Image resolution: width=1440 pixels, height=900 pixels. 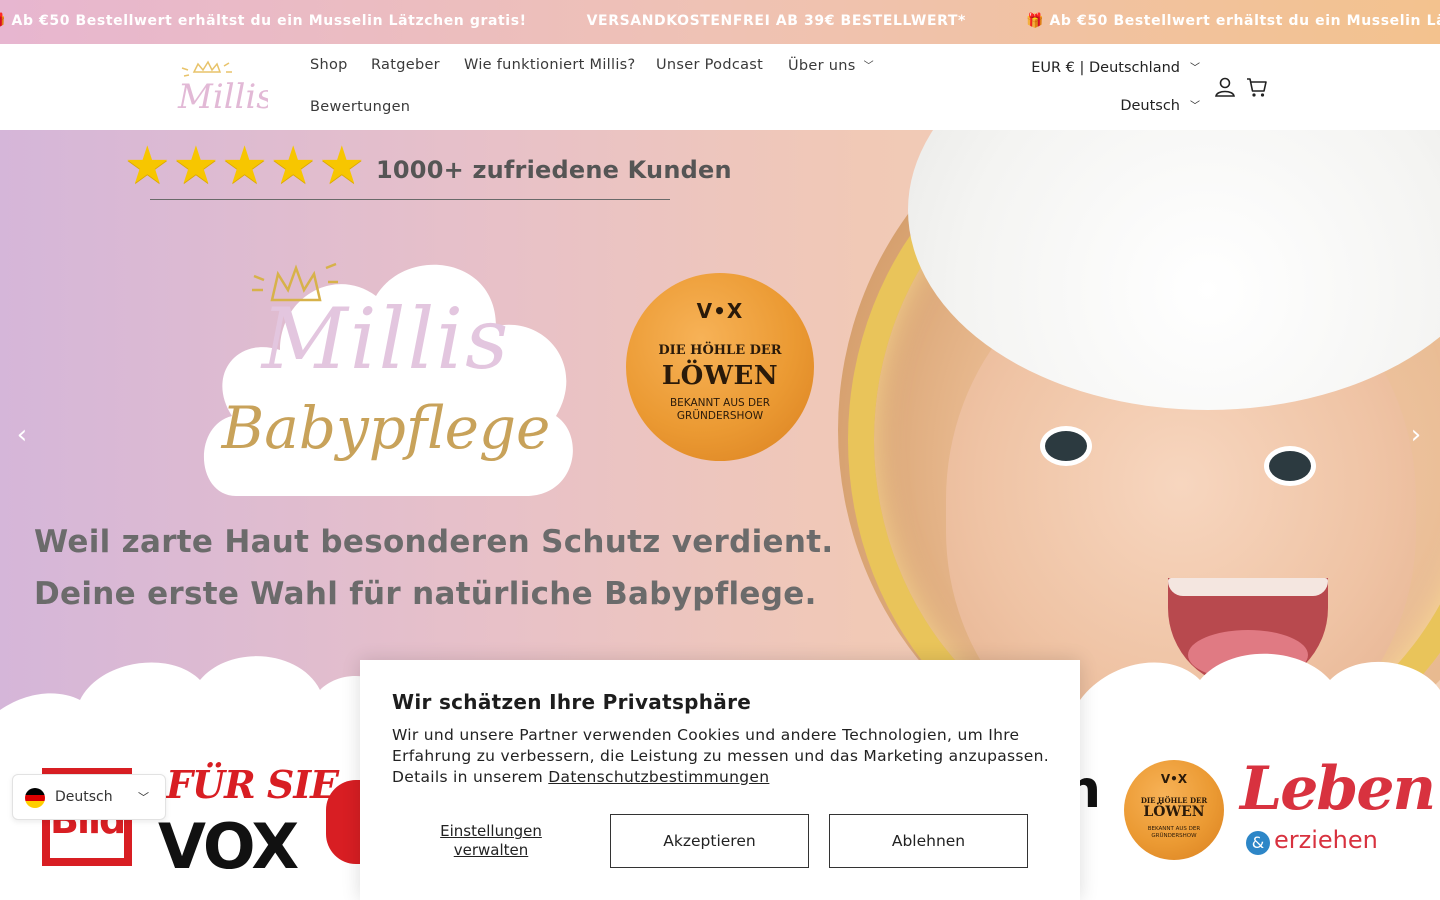 I want to click on language-dropdown: Deutsch ﹀, so click(x=1160, y=105).